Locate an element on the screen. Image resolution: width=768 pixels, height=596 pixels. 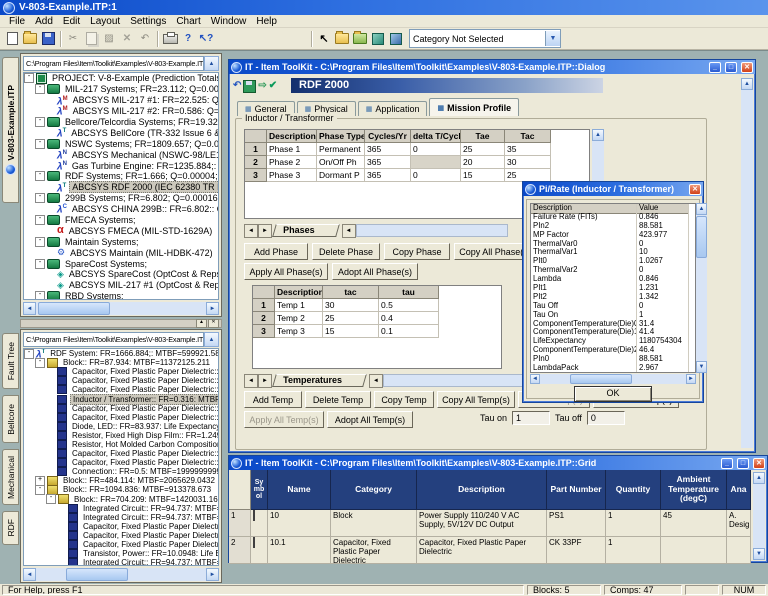
tree-item: α ABCSYS FMECA (MIL-STD-1629A) is located at coordinates (121, 230).